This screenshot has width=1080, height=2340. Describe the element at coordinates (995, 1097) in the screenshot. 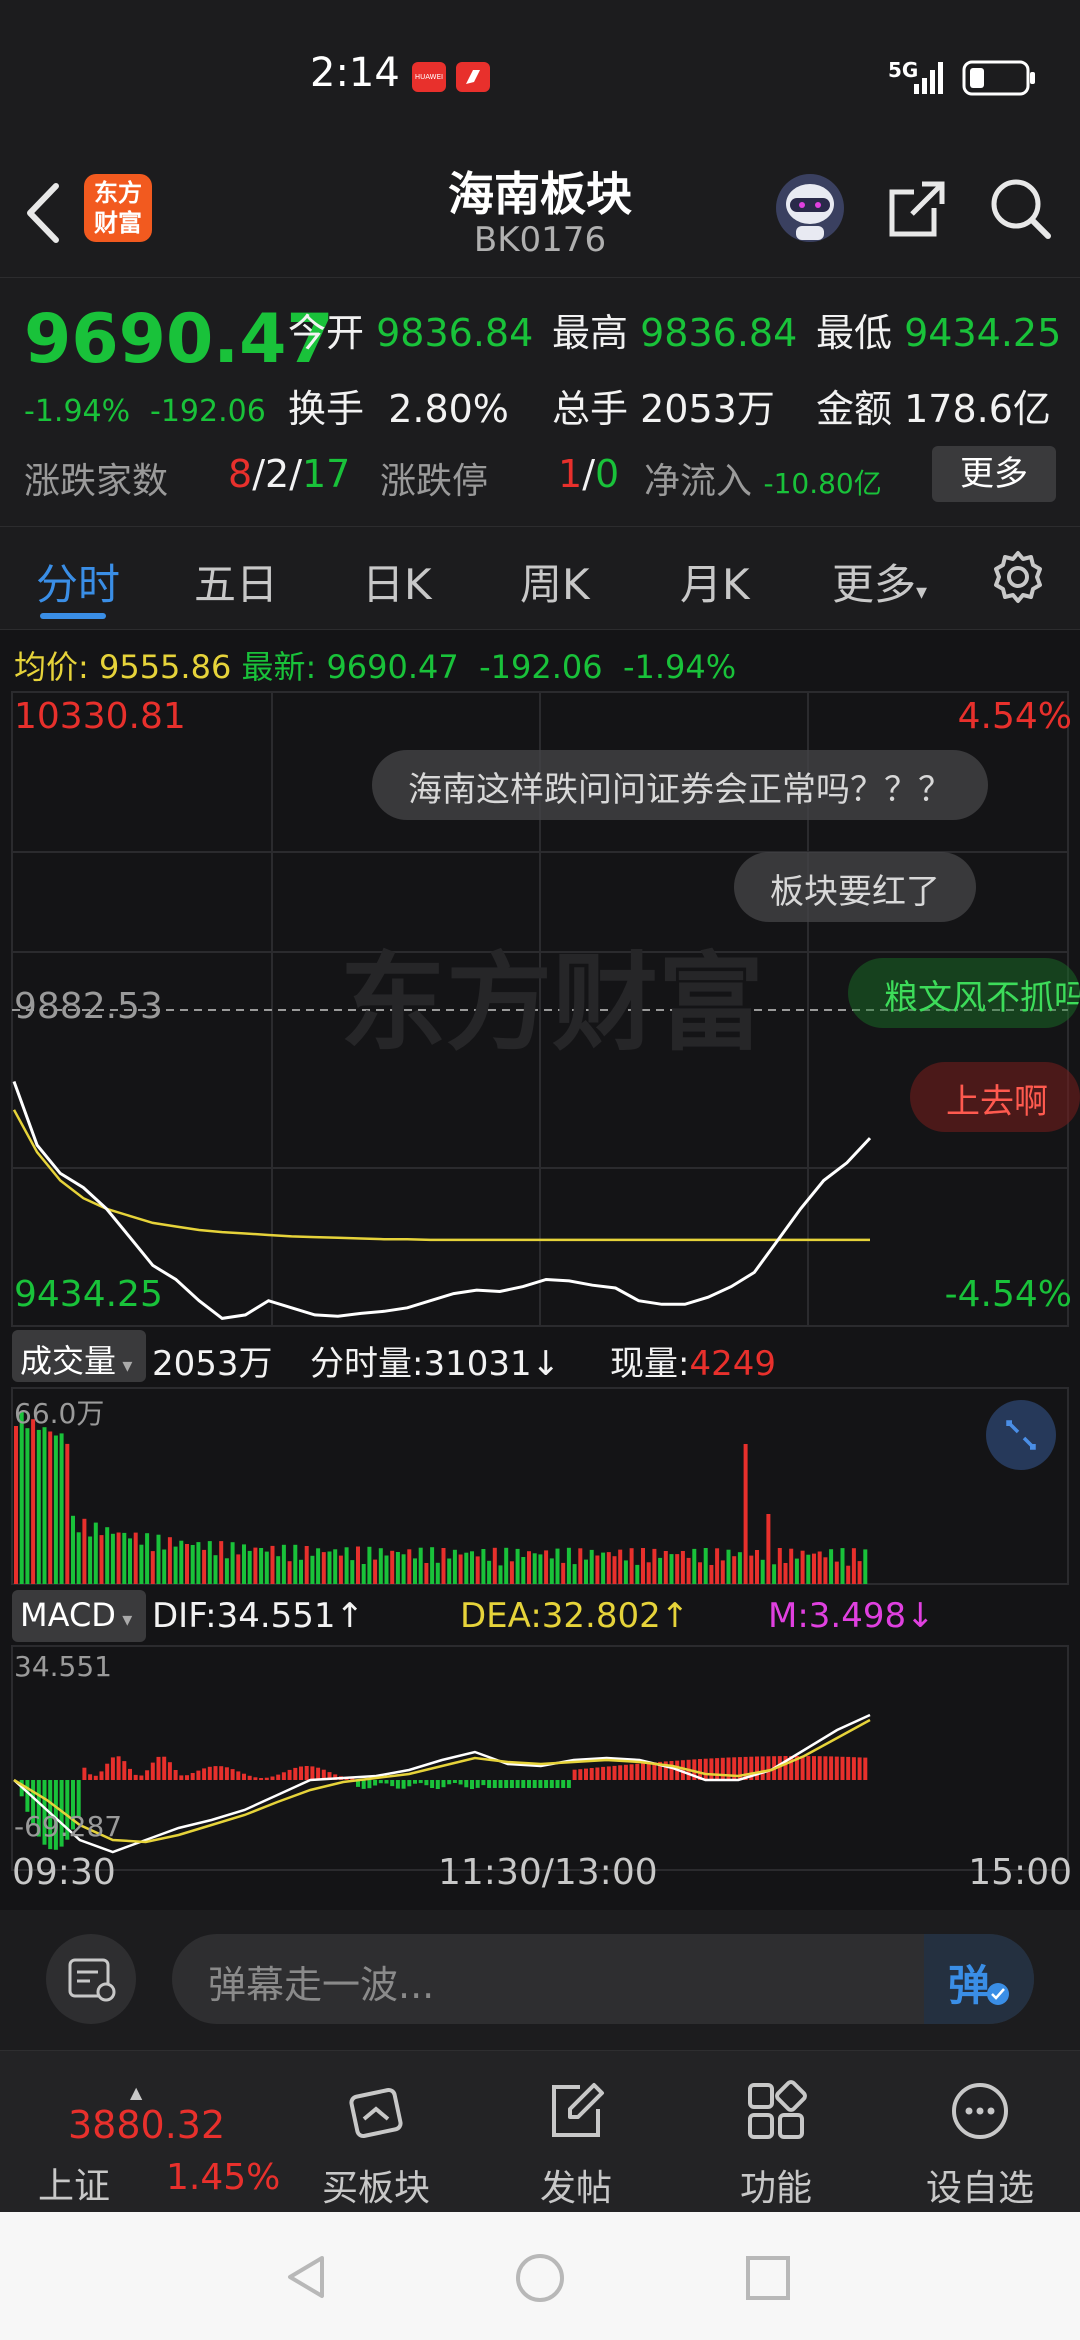

I see `danmu-bubble: 上去啊` at that location.